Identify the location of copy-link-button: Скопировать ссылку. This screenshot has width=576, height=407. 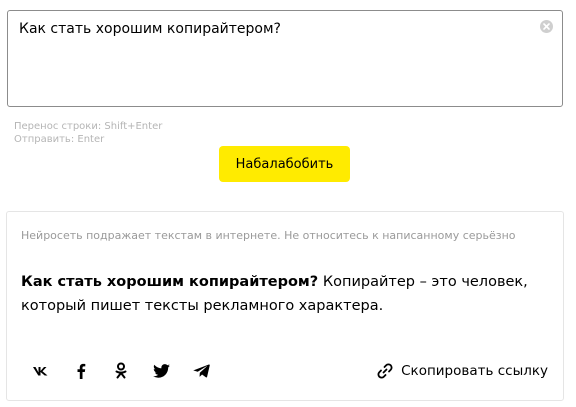
(462, 371).